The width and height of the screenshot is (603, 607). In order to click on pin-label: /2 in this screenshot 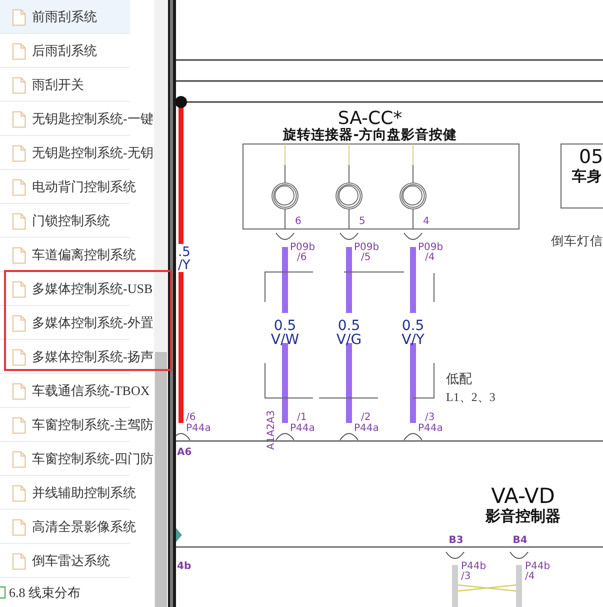, I will do `click(366, 417)`.